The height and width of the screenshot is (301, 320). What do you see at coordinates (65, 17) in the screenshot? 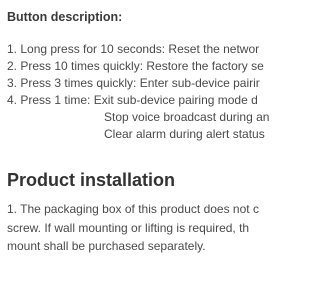
I see `button-description-title: Button description:` at bounding box center [65, 17].